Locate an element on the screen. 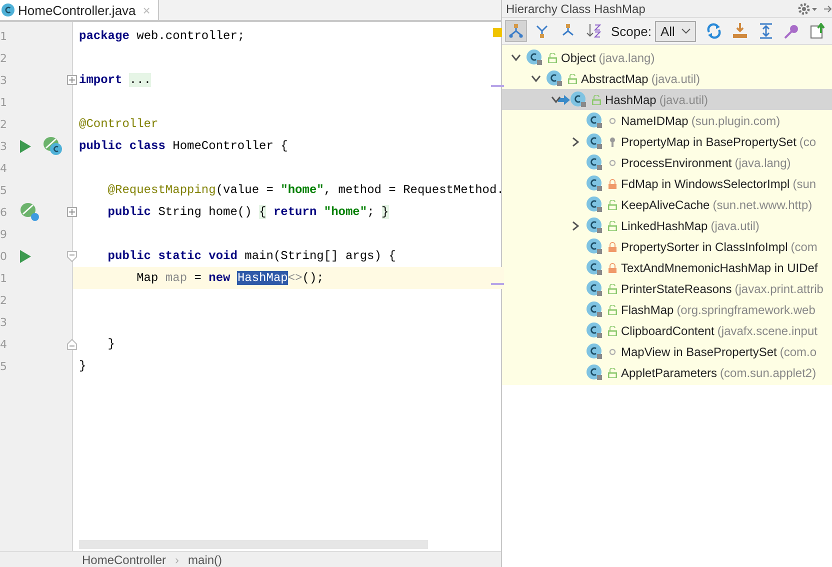 Image resolution: width=832 pixels, height=567 pixels. tree-item: AbstractMap (java.util) is located at coordinates (667, 78).